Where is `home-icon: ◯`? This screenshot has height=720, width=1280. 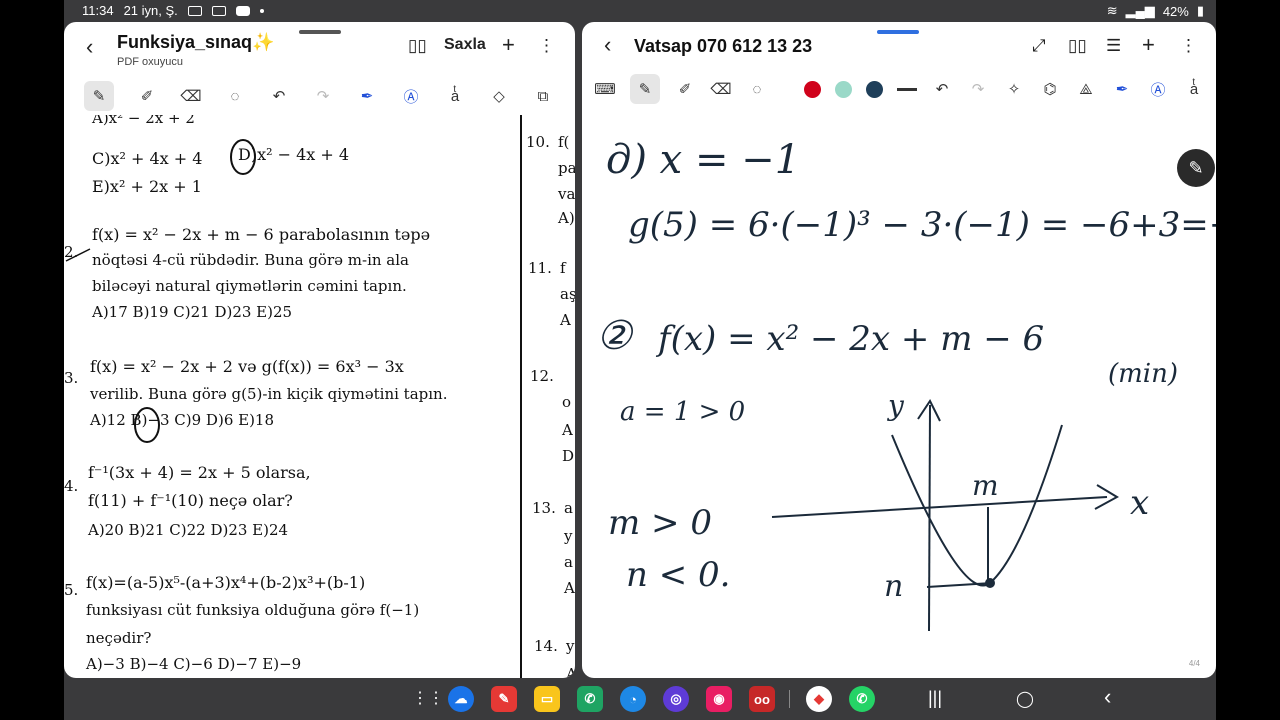 home-icon: ◯ is located at coordinates (1025, 699).